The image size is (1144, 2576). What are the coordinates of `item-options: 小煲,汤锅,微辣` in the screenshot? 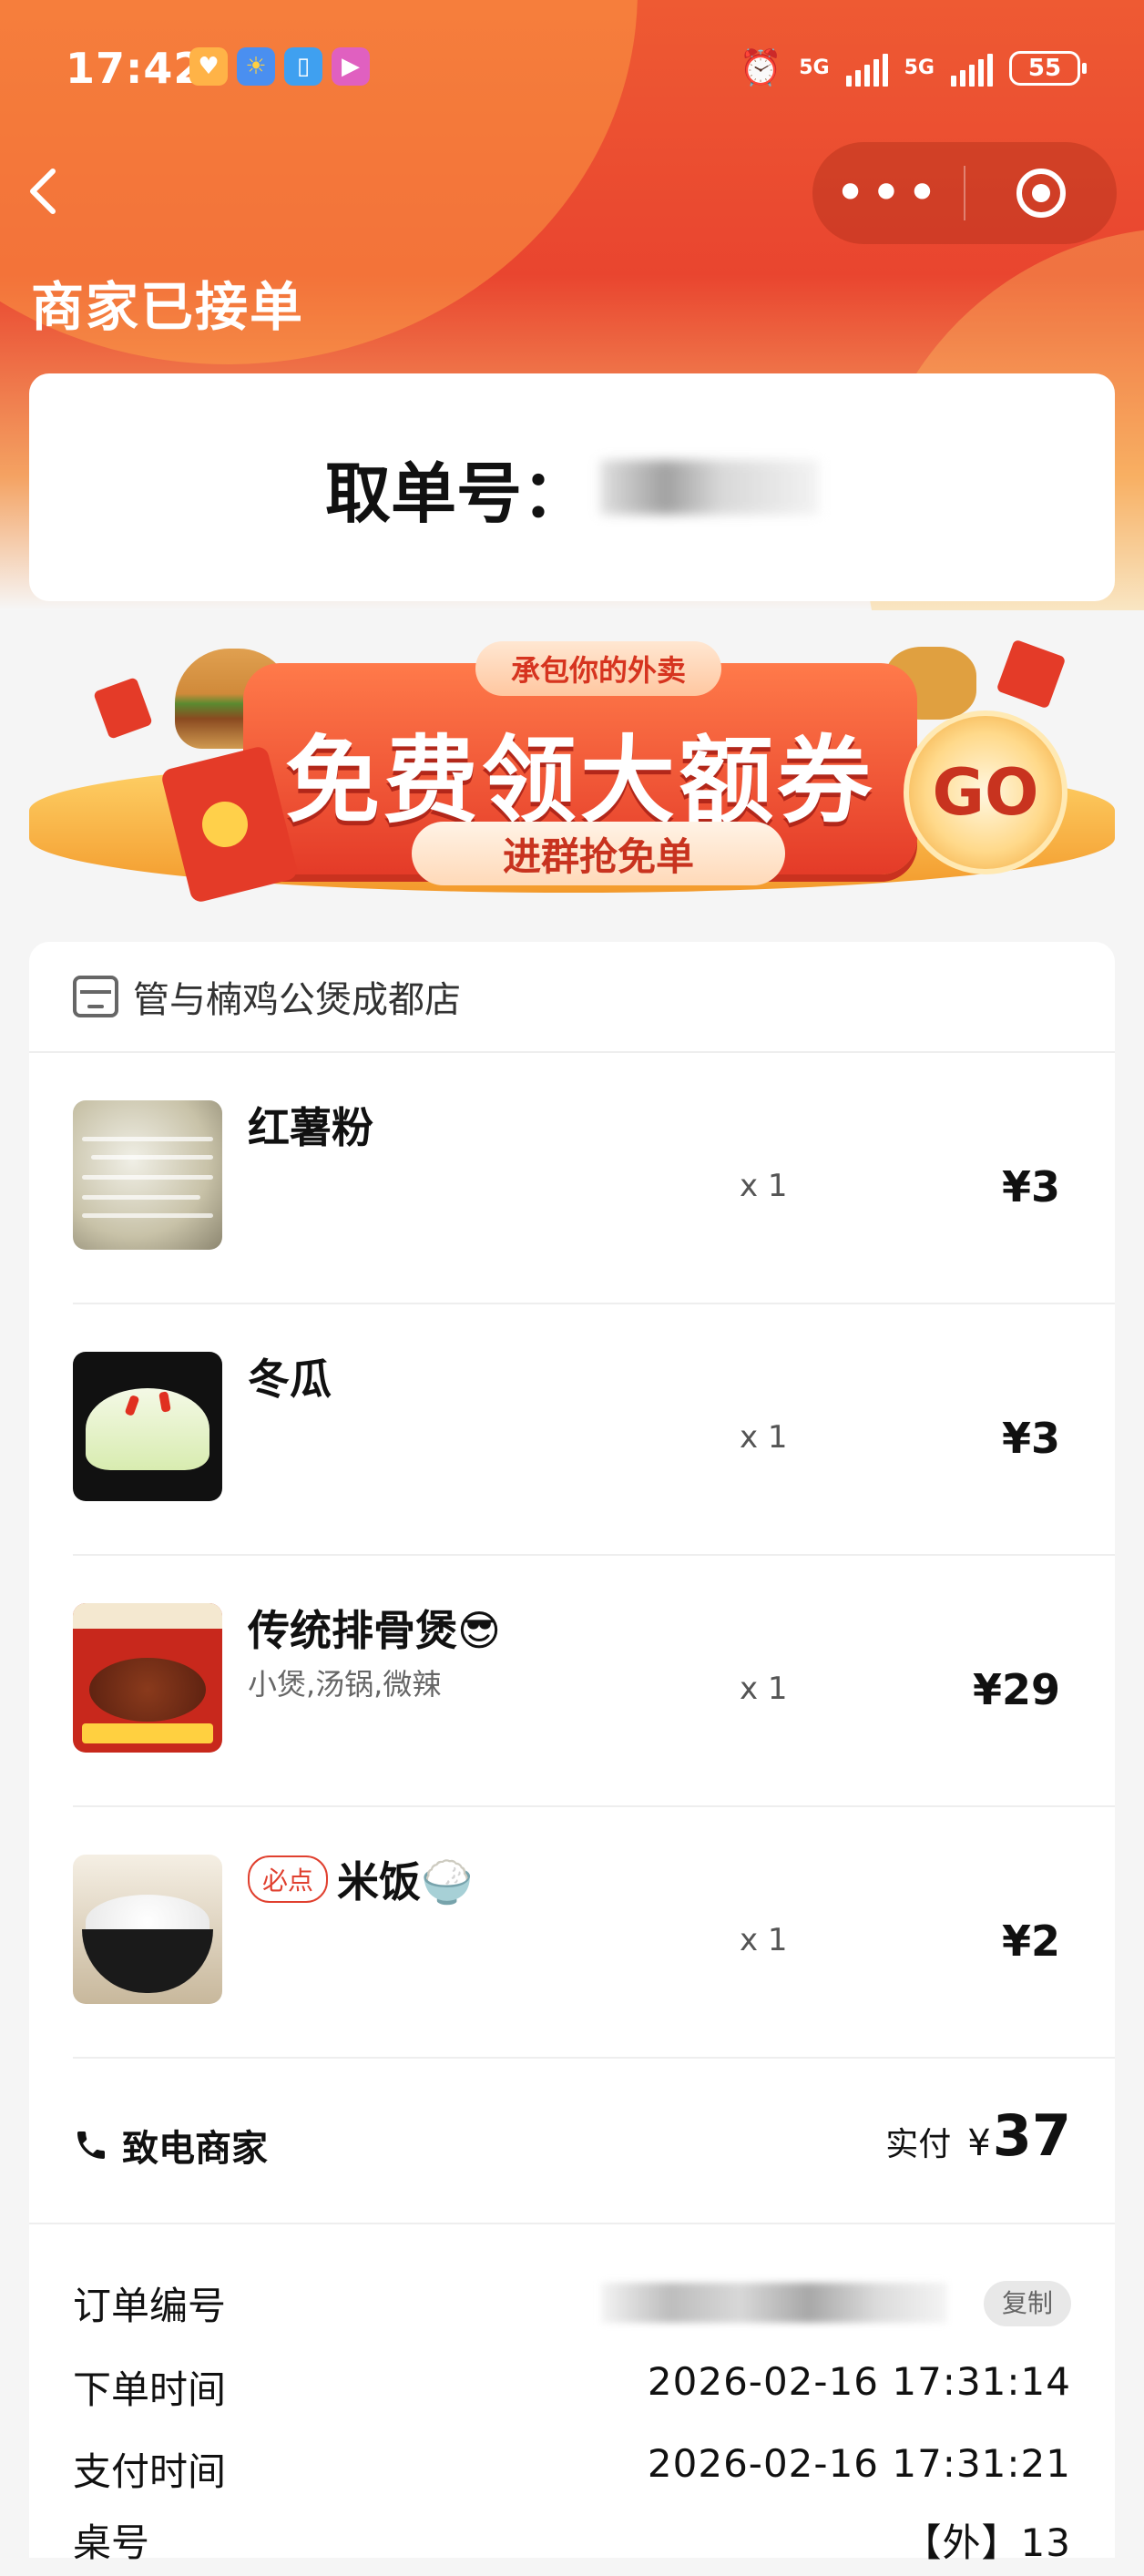 It's located at (345, 1684).